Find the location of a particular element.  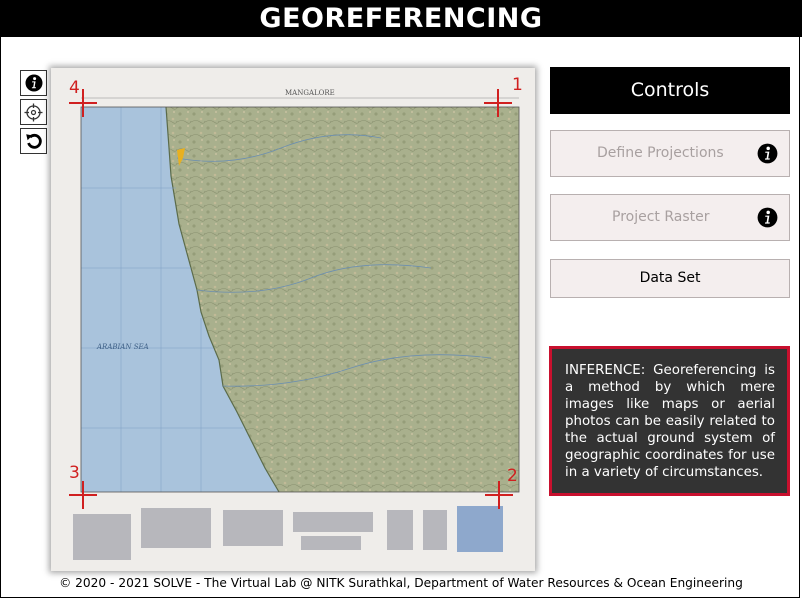

define-projections-button: Define Projections is located at coordinates (670, 153).